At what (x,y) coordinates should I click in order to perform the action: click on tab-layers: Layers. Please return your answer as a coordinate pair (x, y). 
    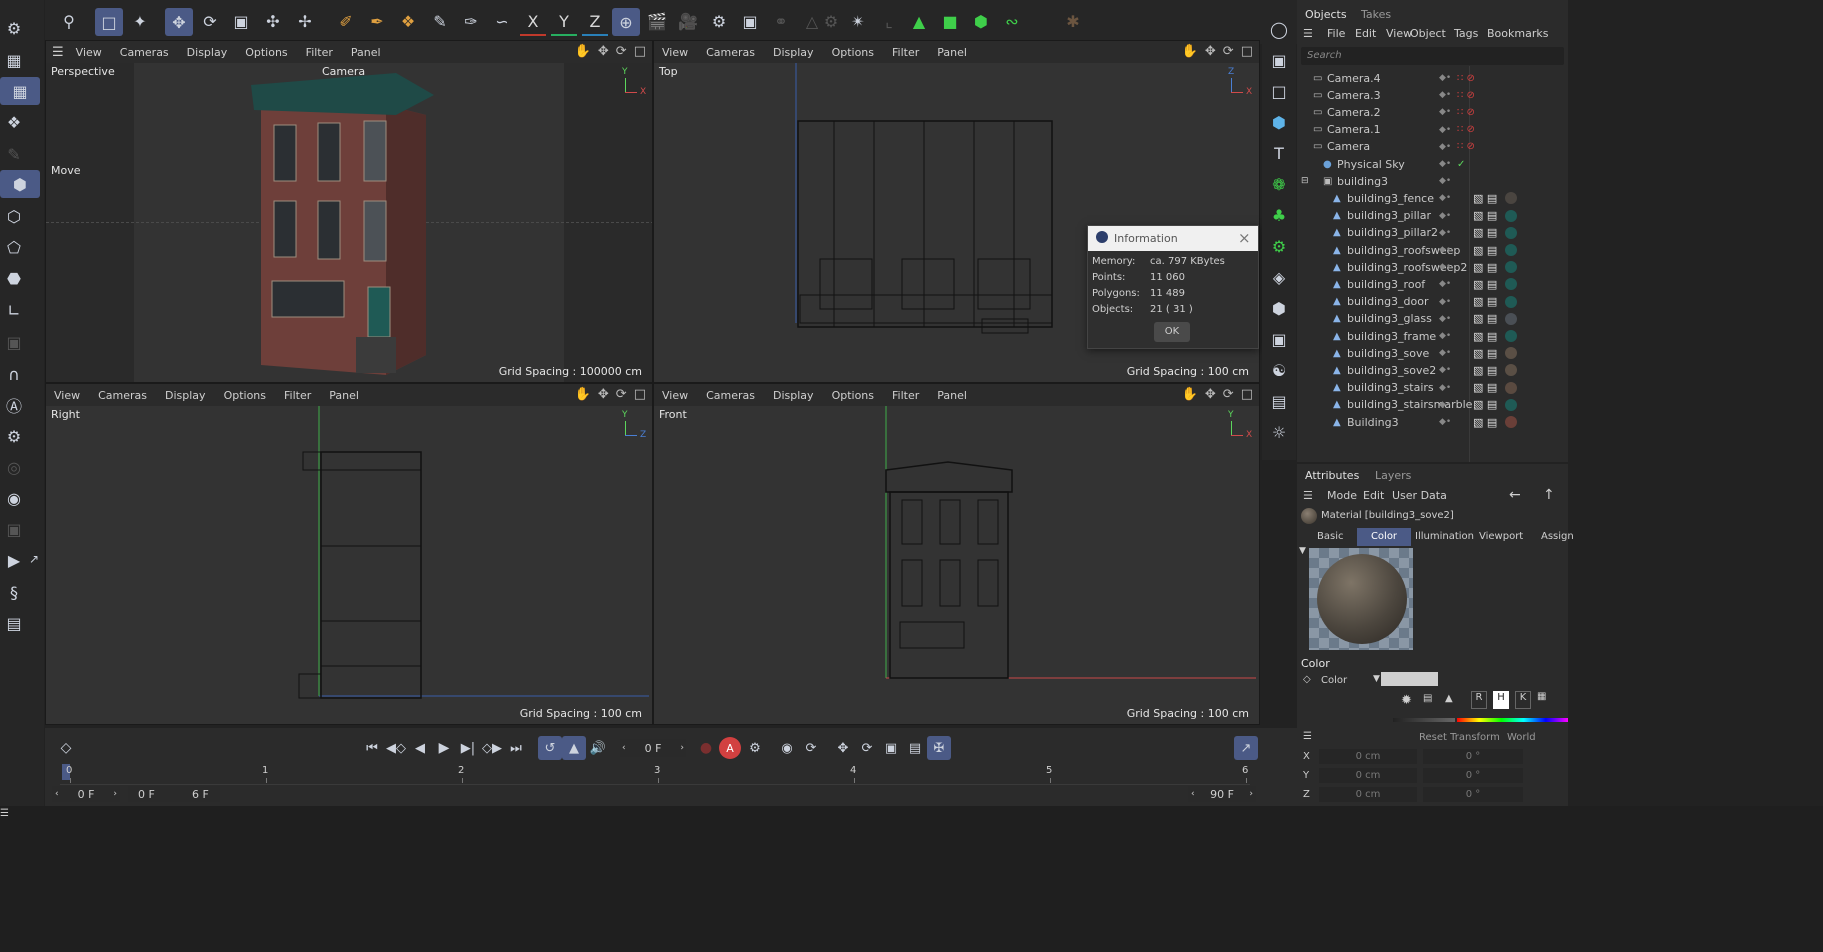
    Looking at the image, I should click on (1393, 475).